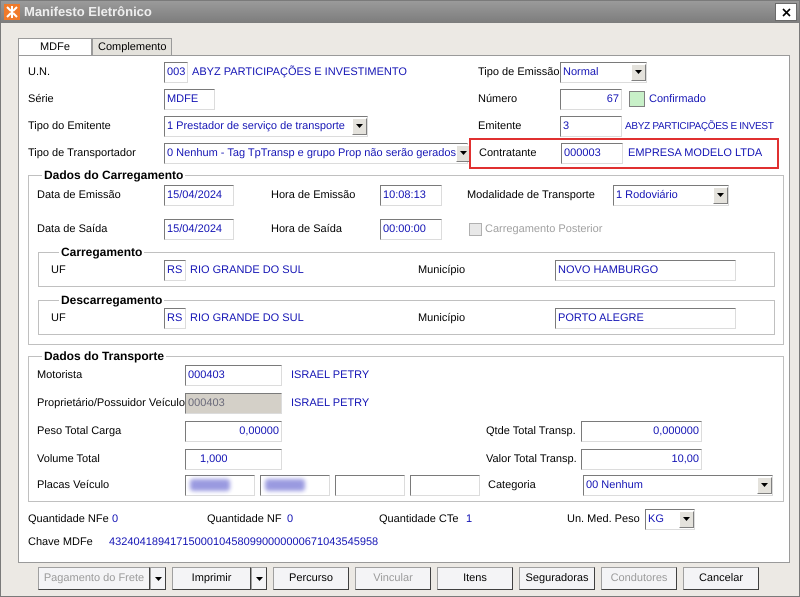 This screenshot has height=597, width=800. Describe the element at coordinates (73, 485) in the screenshot. I see `field-label: Placas Veículo` at that location.